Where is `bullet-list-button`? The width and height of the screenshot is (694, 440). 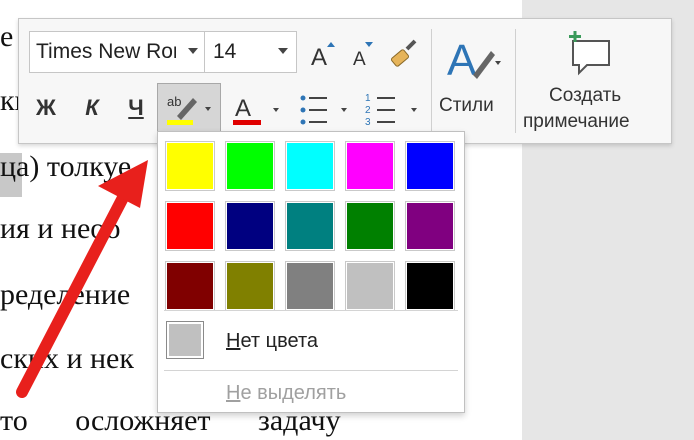
bullet-list-button is located at coordinates (325, 110).